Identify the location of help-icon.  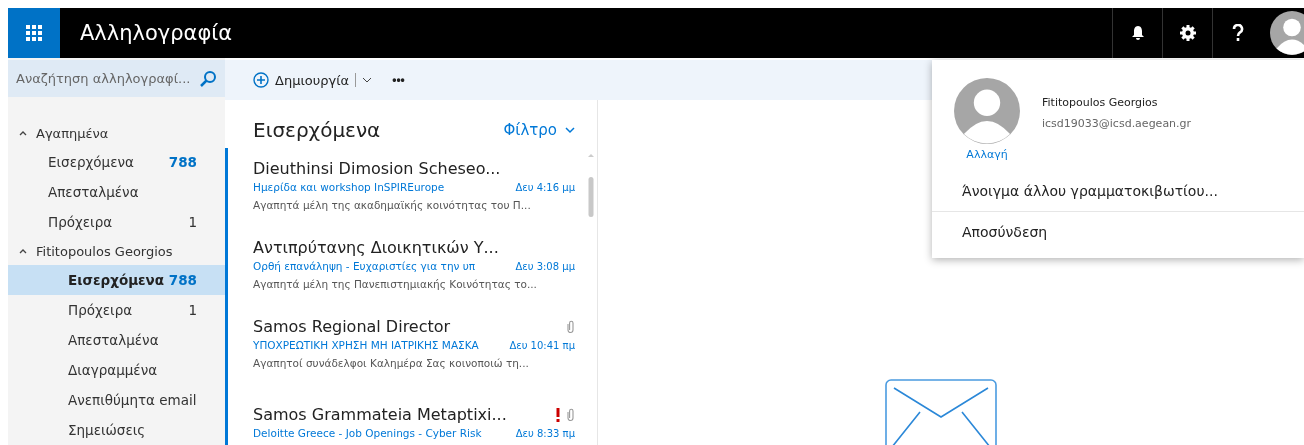
(1237, 33).